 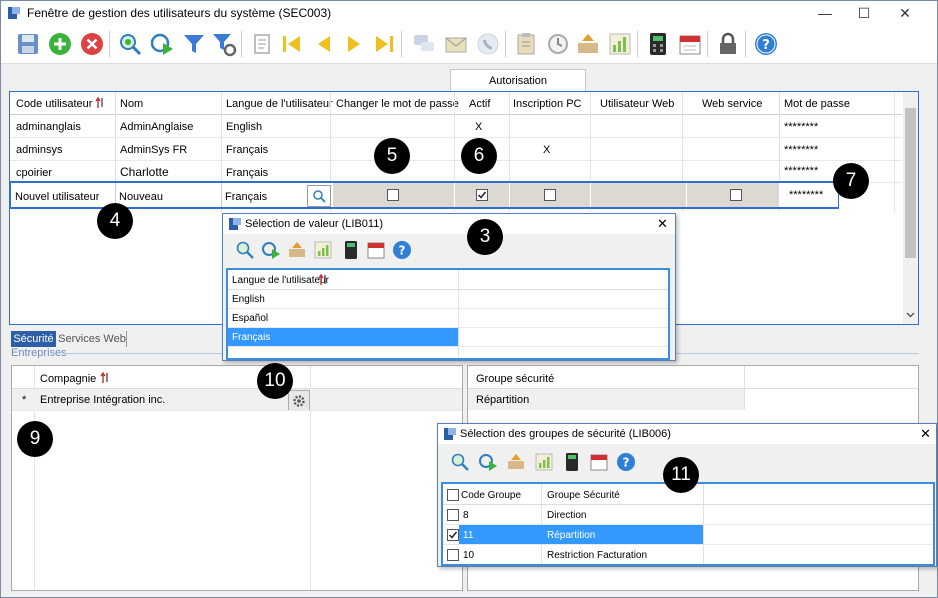 I want to click on list-item: English, so click(x=248, y=299).